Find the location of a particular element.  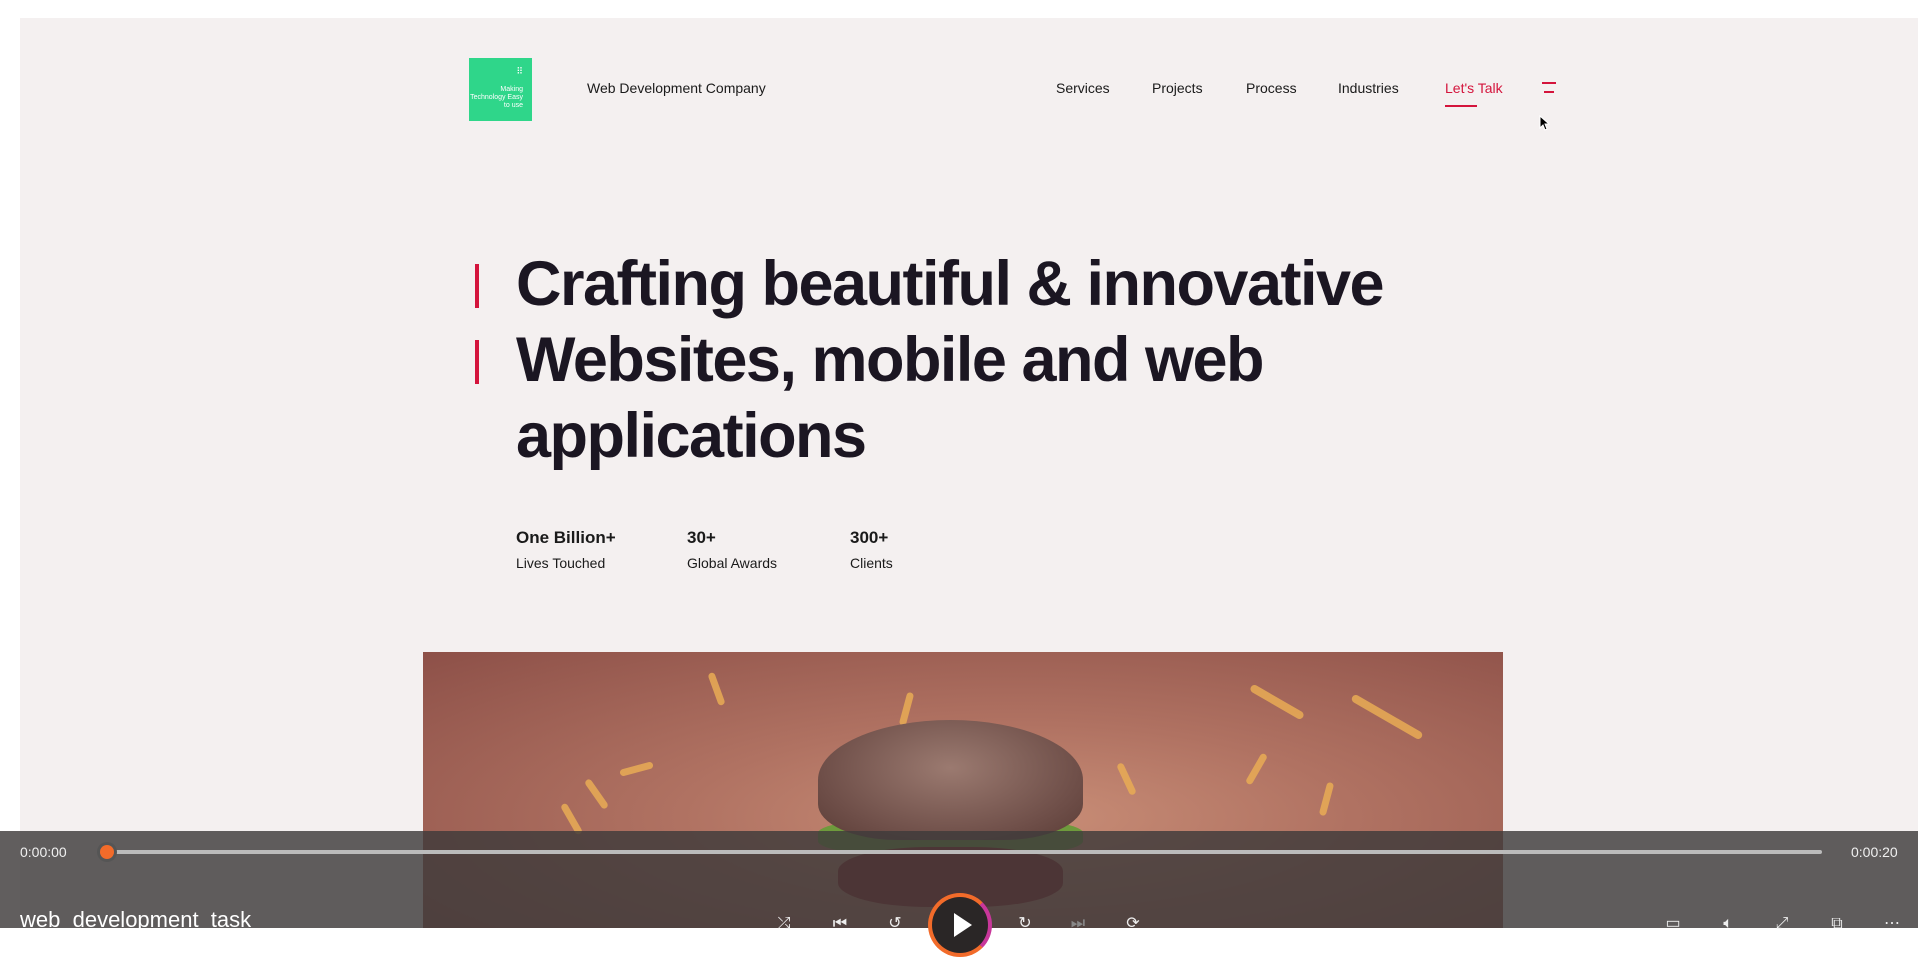

seek-handle is located at coordinates (107, 852).